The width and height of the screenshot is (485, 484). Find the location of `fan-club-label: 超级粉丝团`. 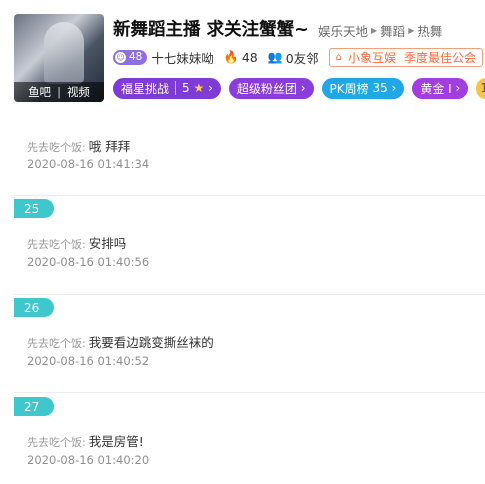

fan-club-label: 超级粉丝团 is located at coordinates (266, 88).